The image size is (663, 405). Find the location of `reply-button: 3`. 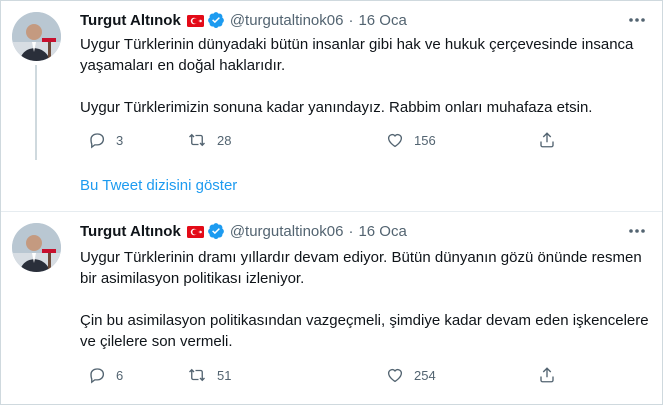

reply-button: 3 is located at coordinates (105, 140).